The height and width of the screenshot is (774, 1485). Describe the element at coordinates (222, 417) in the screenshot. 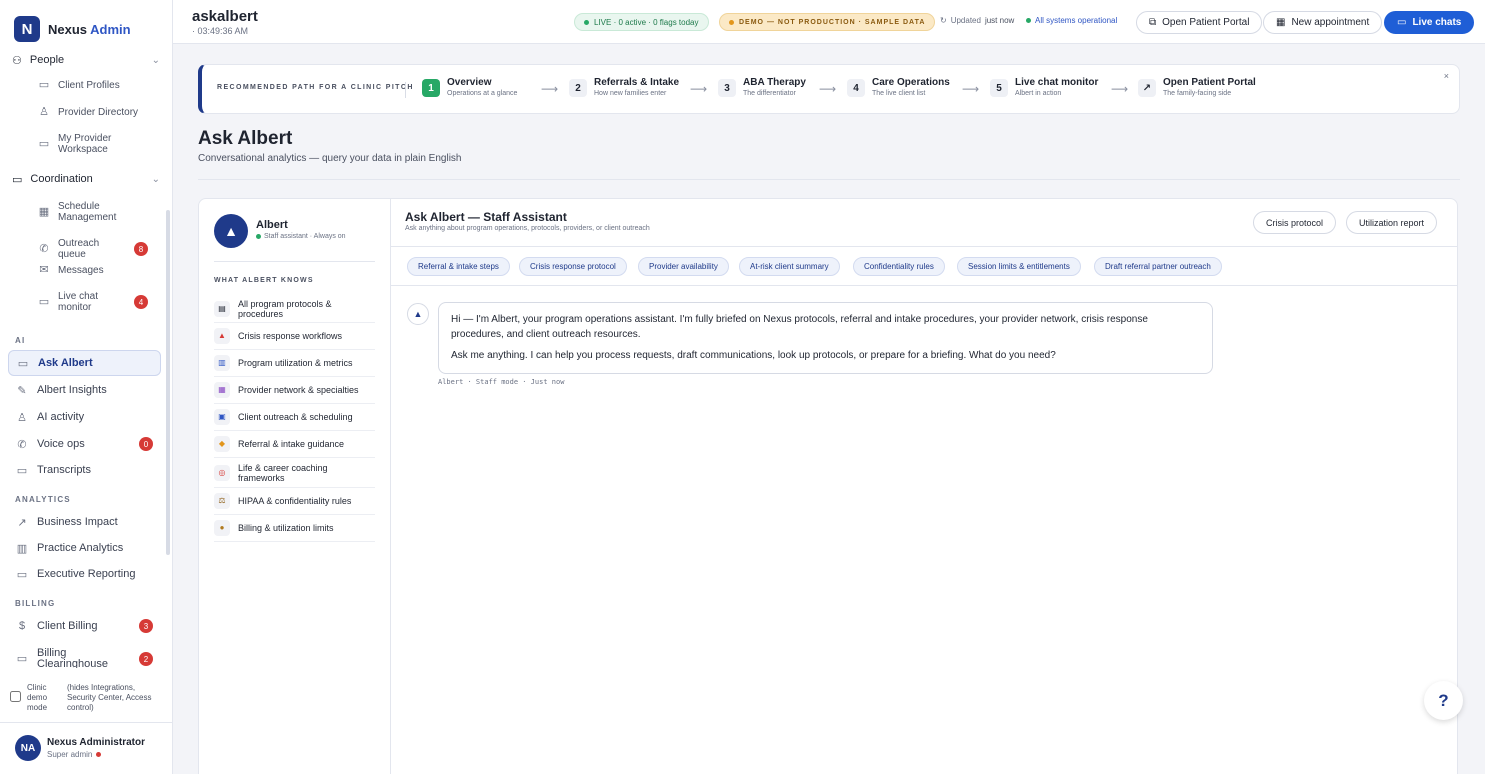

I see `calendar-icon: ▣` at that location.